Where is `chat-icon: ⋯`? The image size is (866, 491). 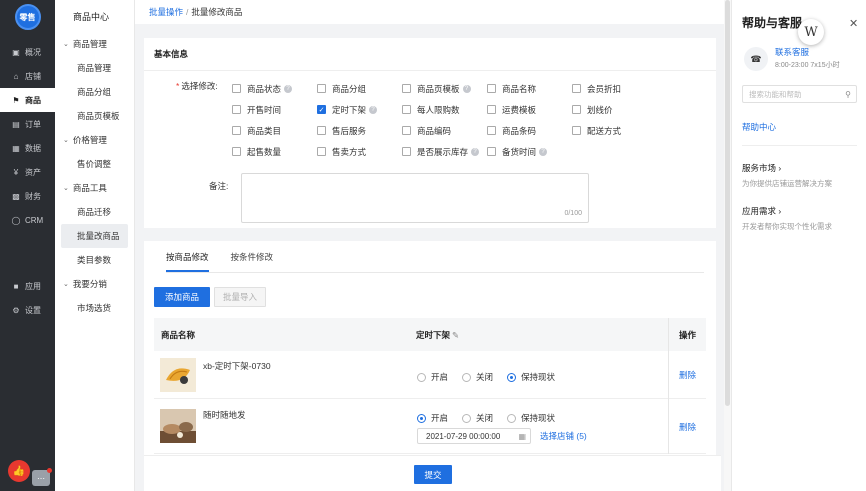 chat-icon: ⋯ is located at coordinates (42, 477).